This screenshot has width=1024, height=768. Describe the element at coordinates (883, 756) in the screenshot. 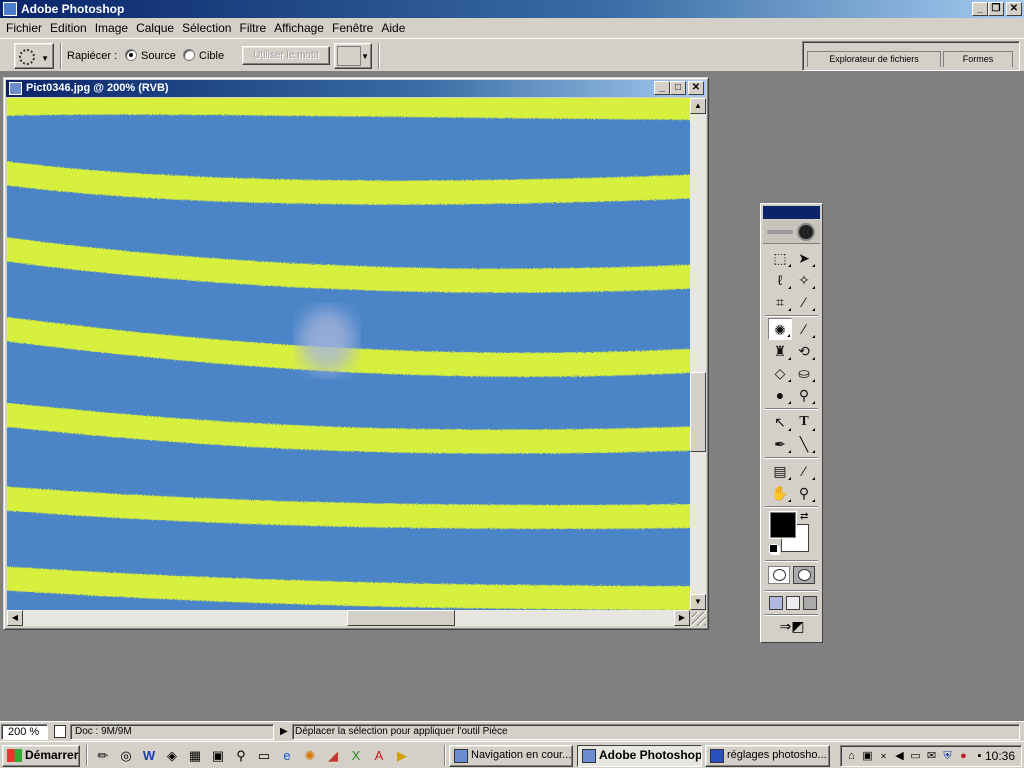

I see `tray-soft-icon: ✕` at that location.